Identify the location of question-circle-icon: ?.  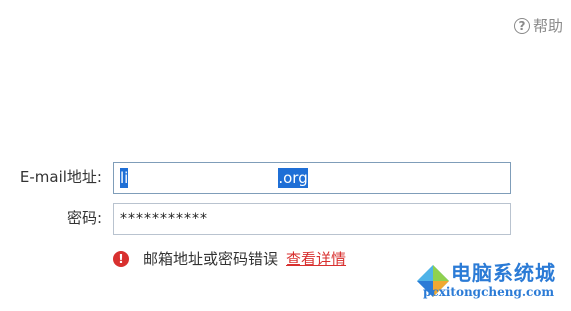
(521, 25).